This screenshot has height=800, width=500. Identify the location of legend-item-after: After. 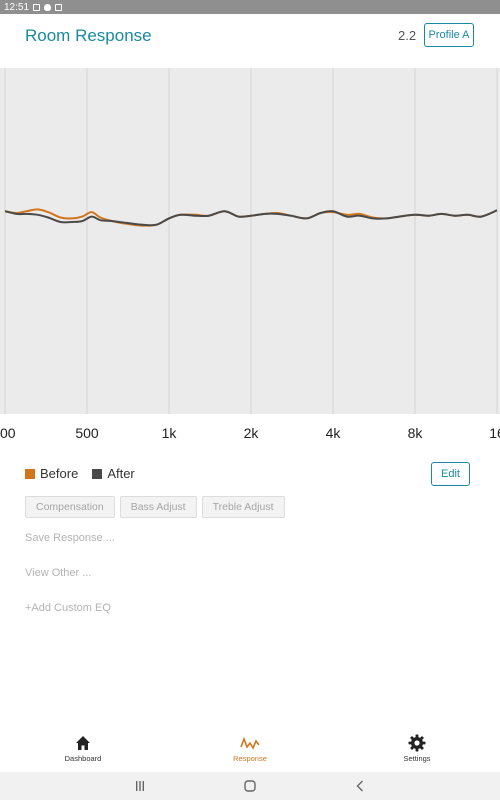
(113, 473).